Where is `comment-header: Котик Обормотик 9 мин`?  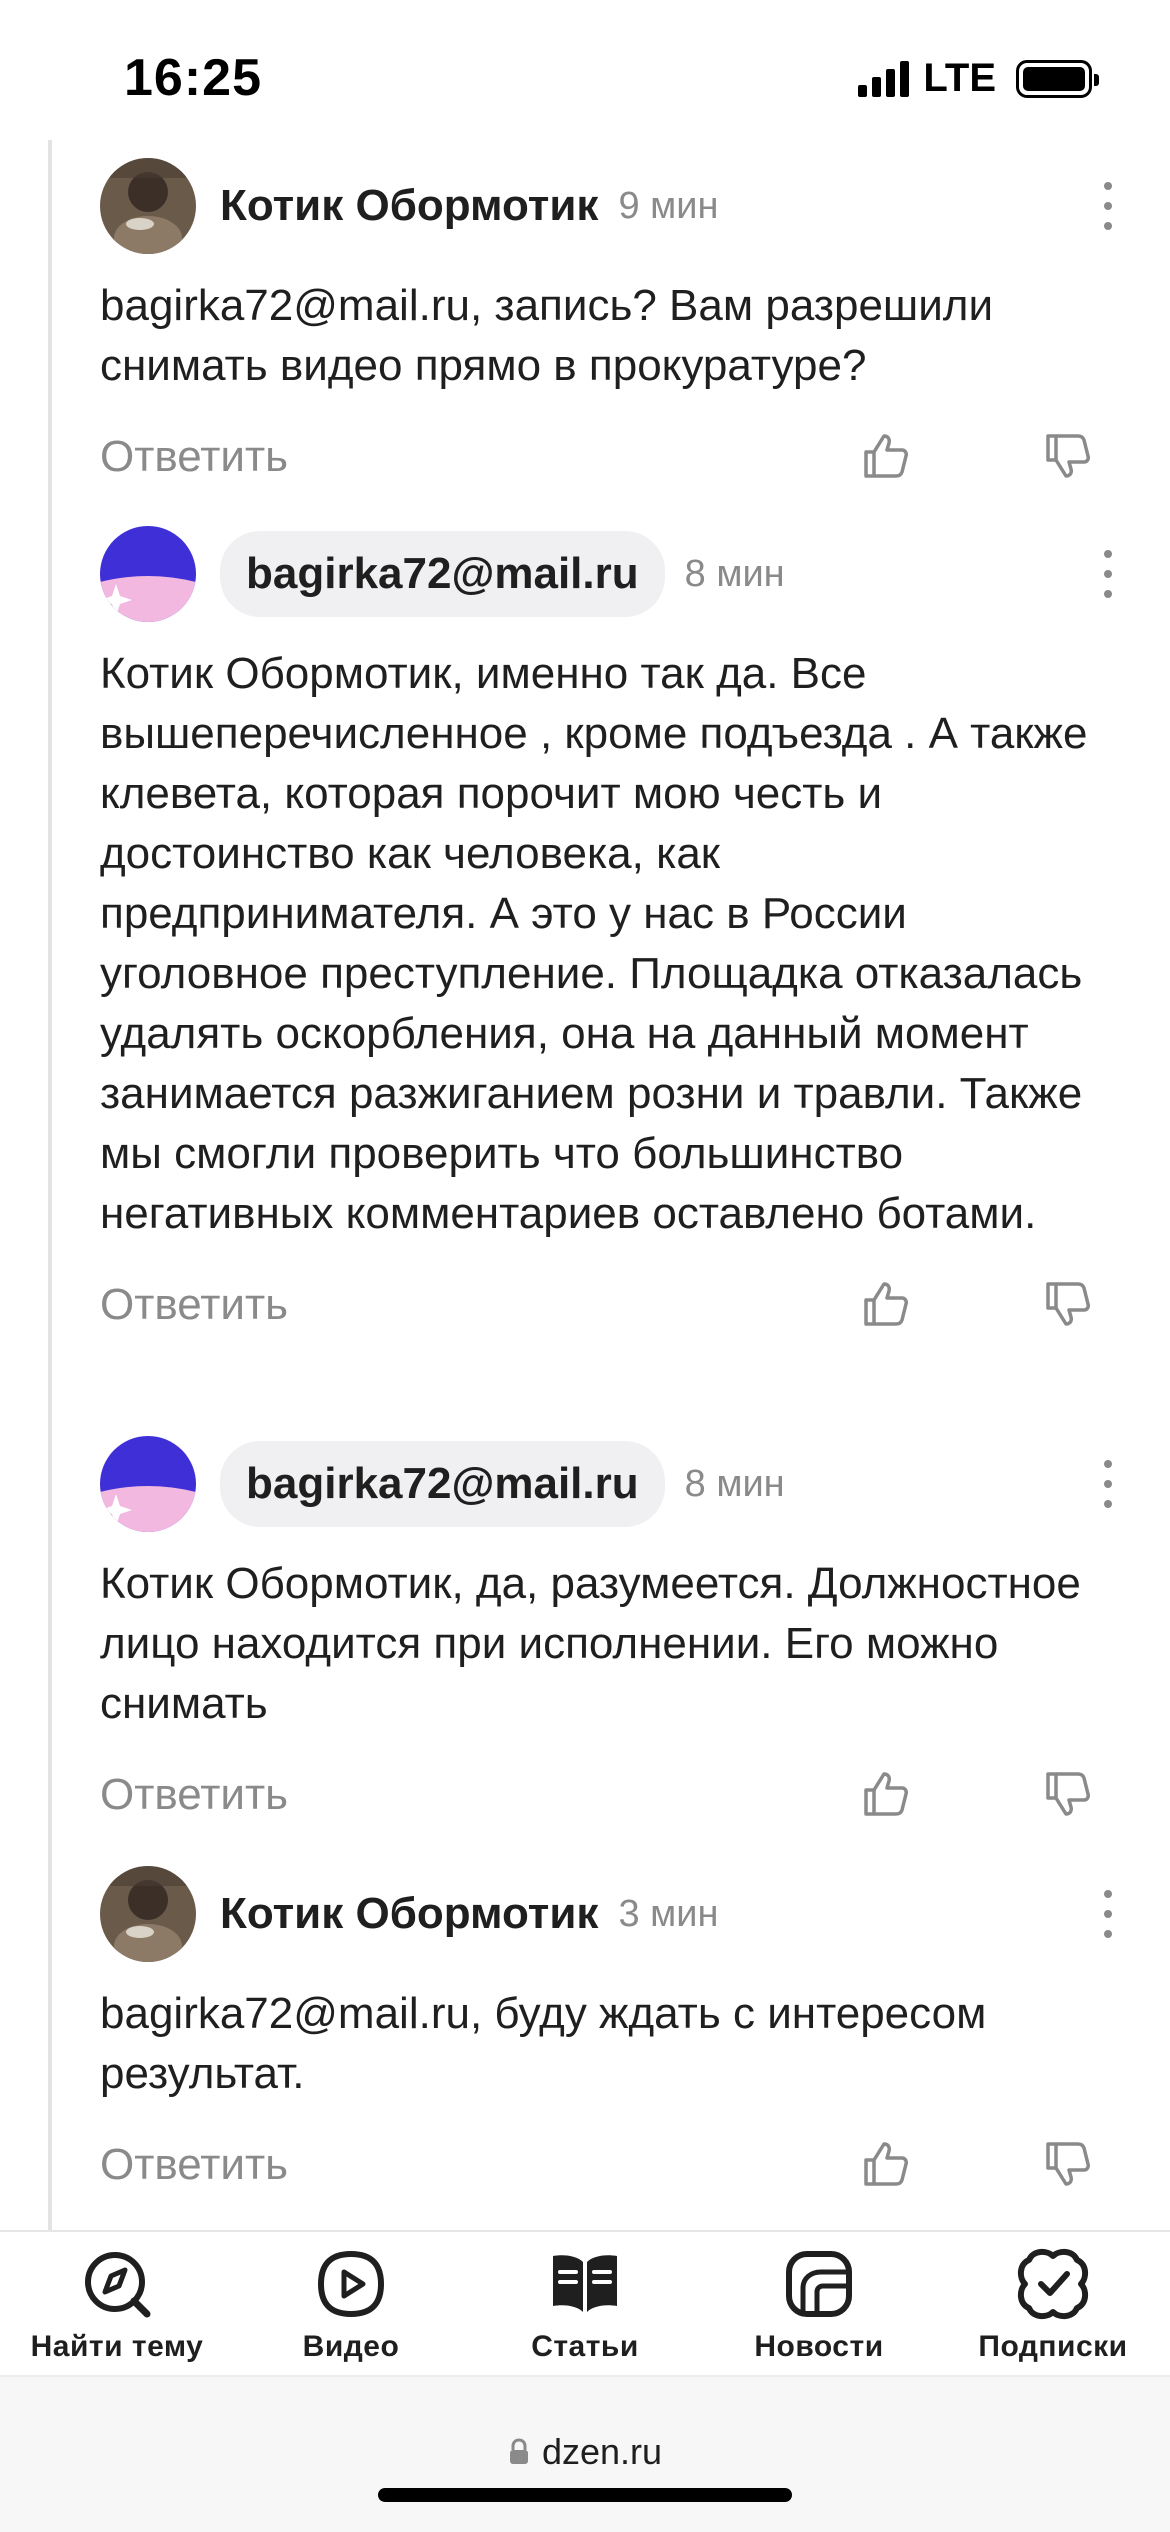
comment-header: Котик Обормотик 9 мин is located at coordinates (606, 206).